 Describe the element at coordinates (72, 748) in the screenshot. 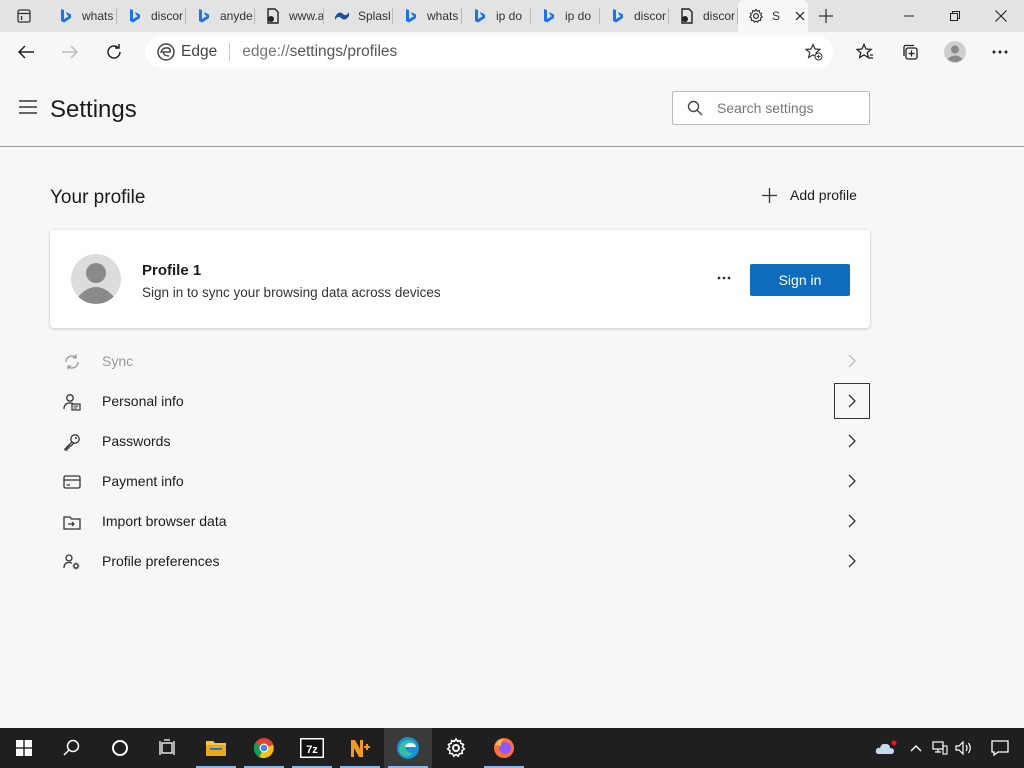

I see `taskbar-search-button` at that location.